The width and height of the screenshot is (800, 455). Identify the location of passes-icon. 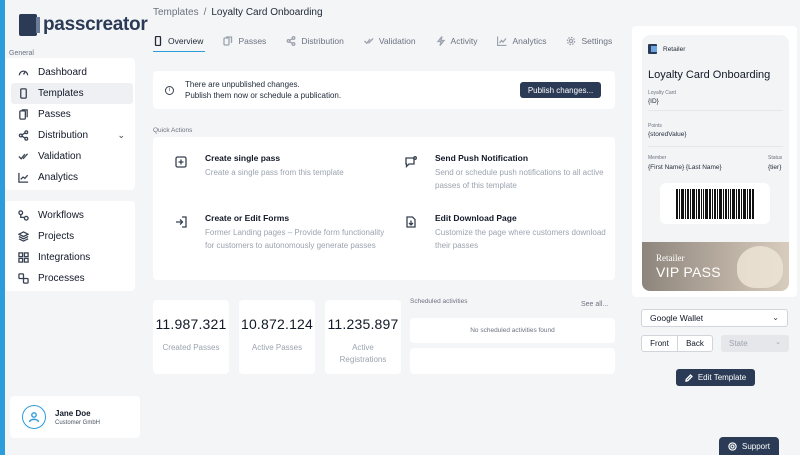
(228, 41).